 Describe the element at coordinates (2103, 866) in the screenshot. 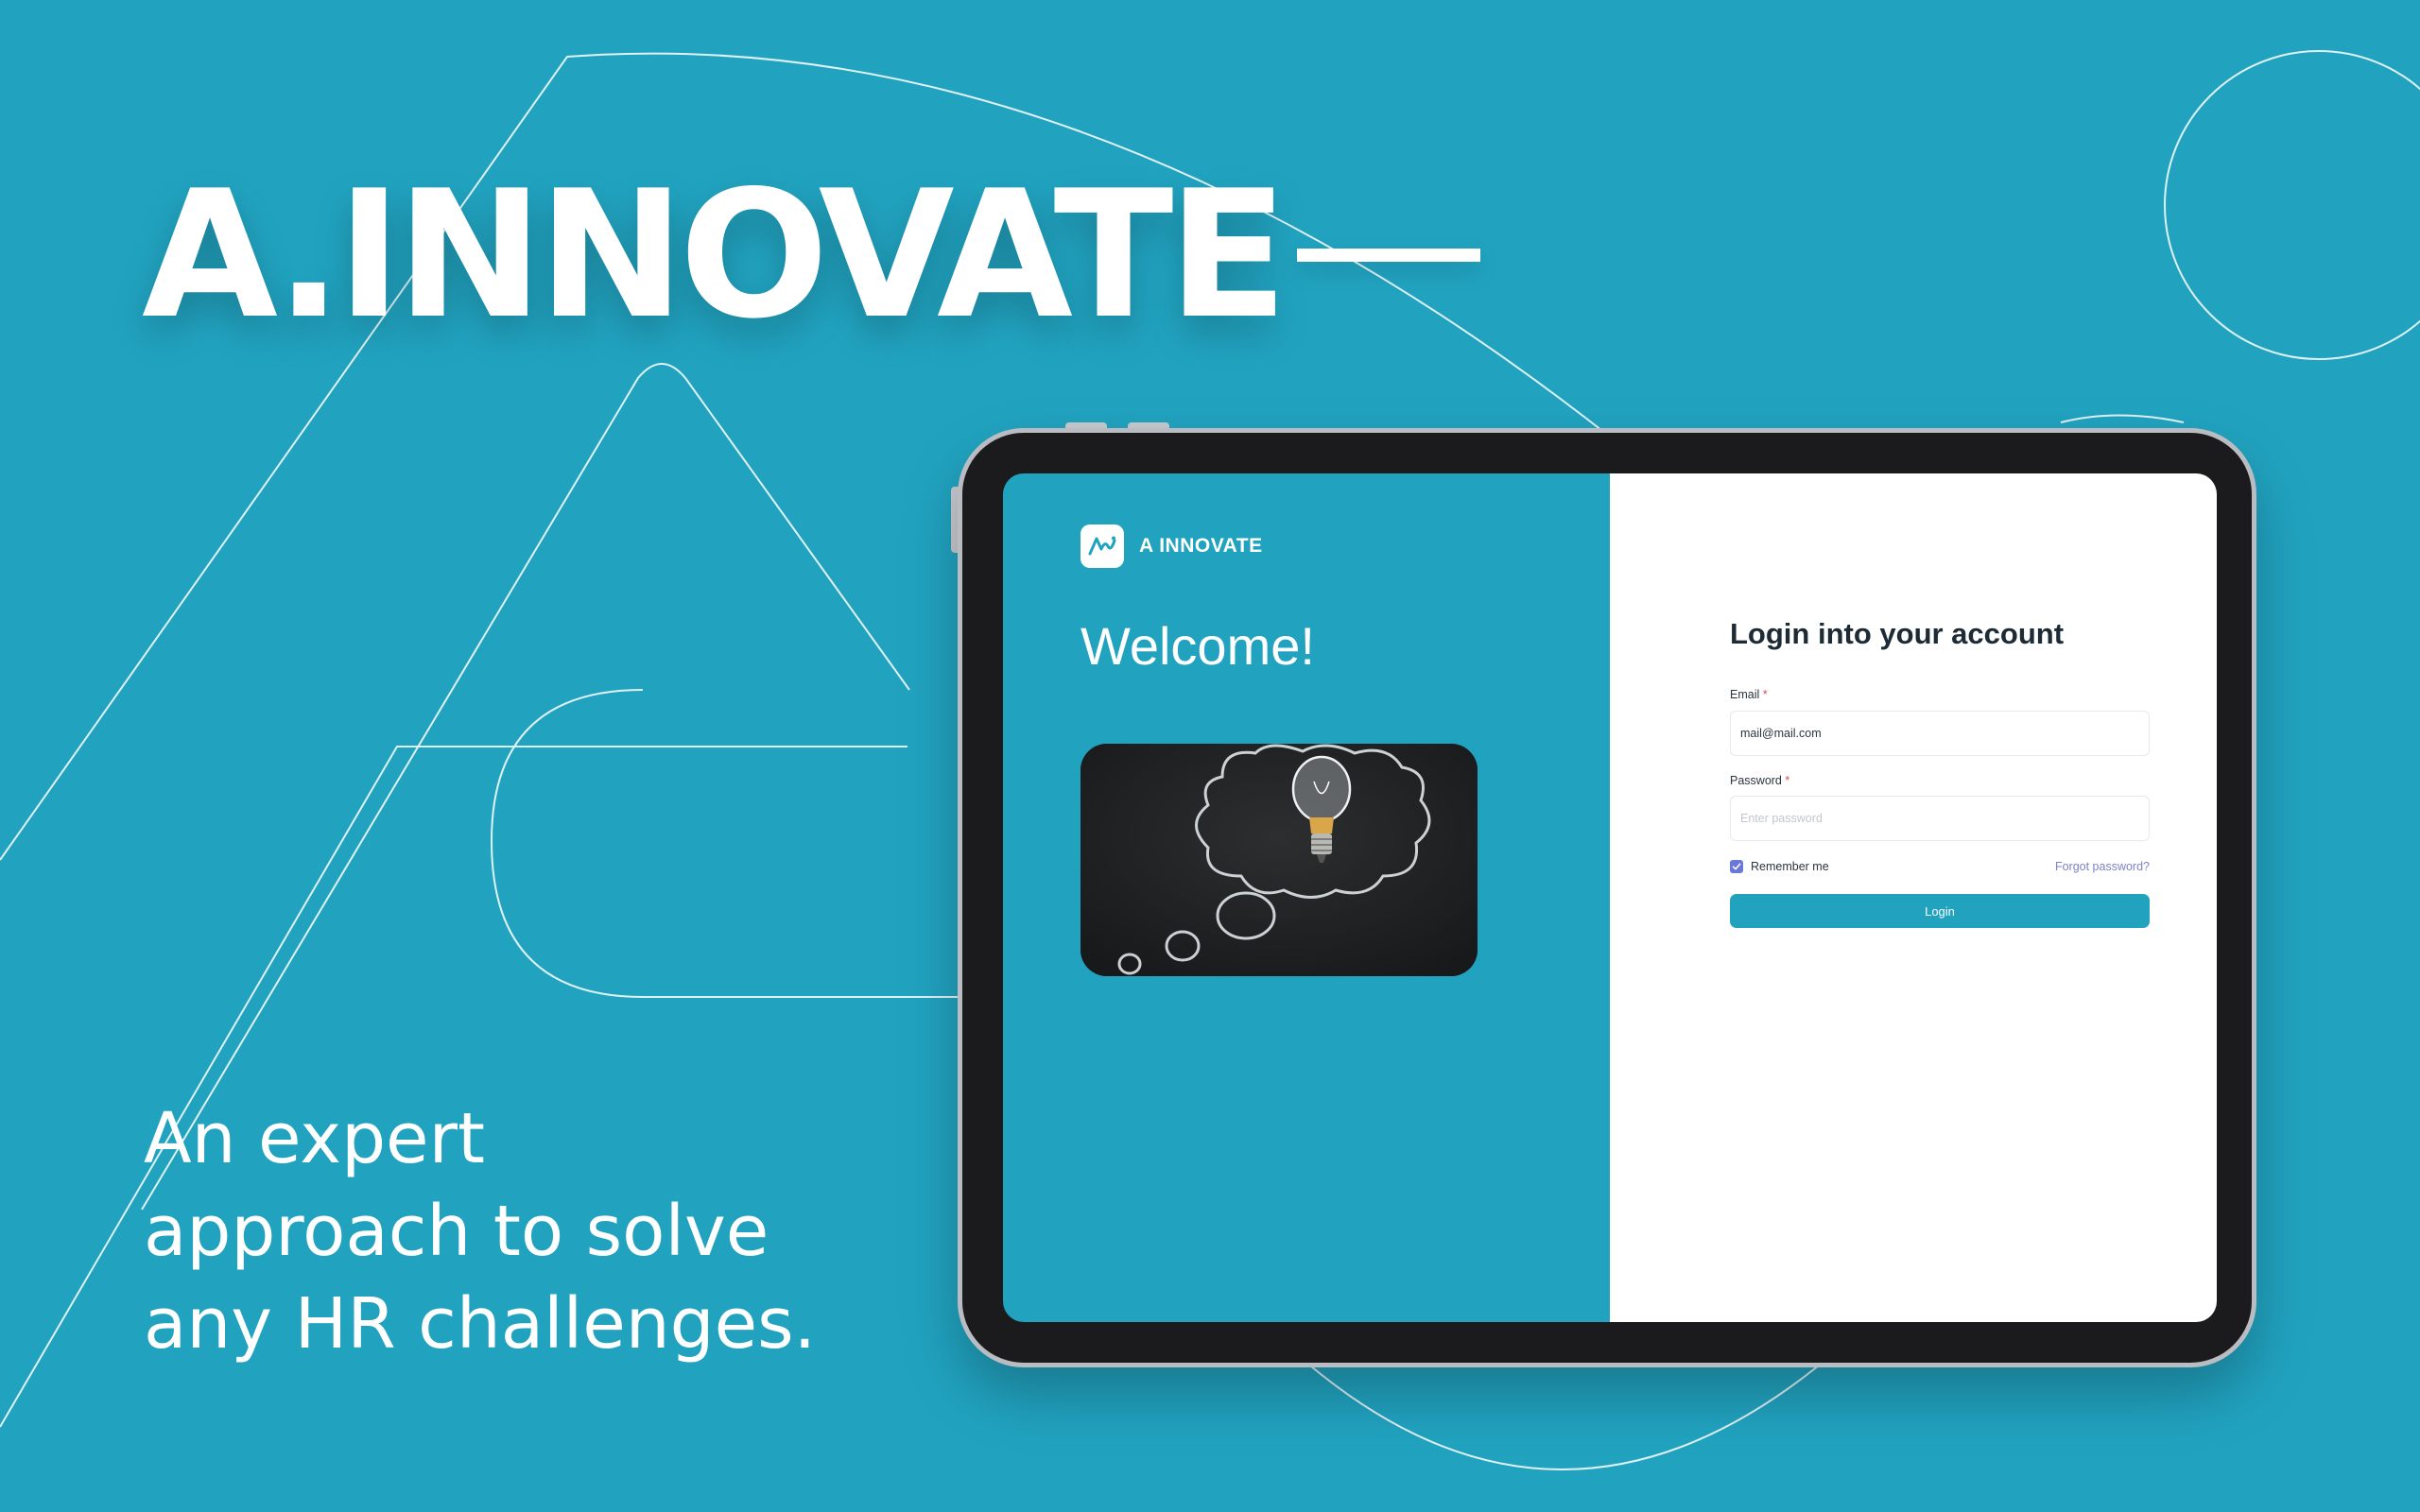

I see `forgot-password-link: Forgot password?` at that location.